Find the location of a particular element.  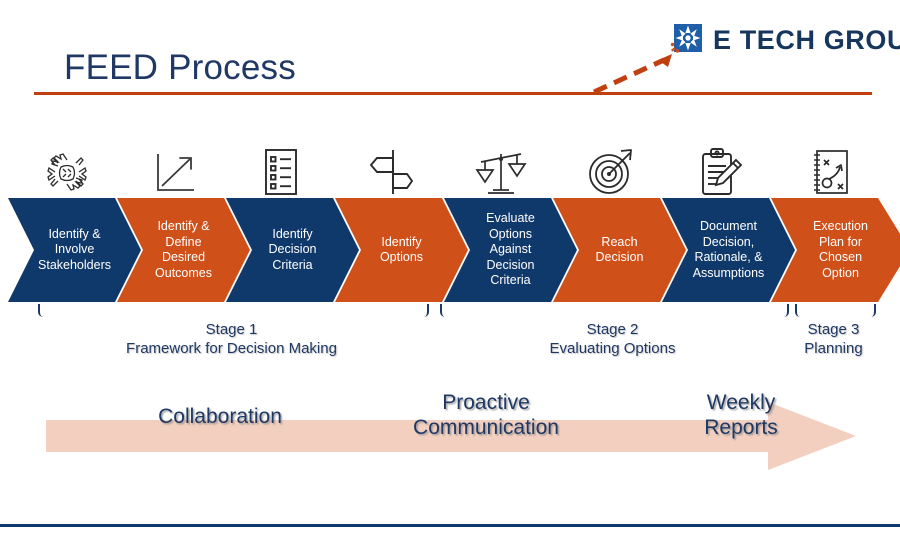

stage-2-name: Stage 2 is located at coordinates (612, 329).